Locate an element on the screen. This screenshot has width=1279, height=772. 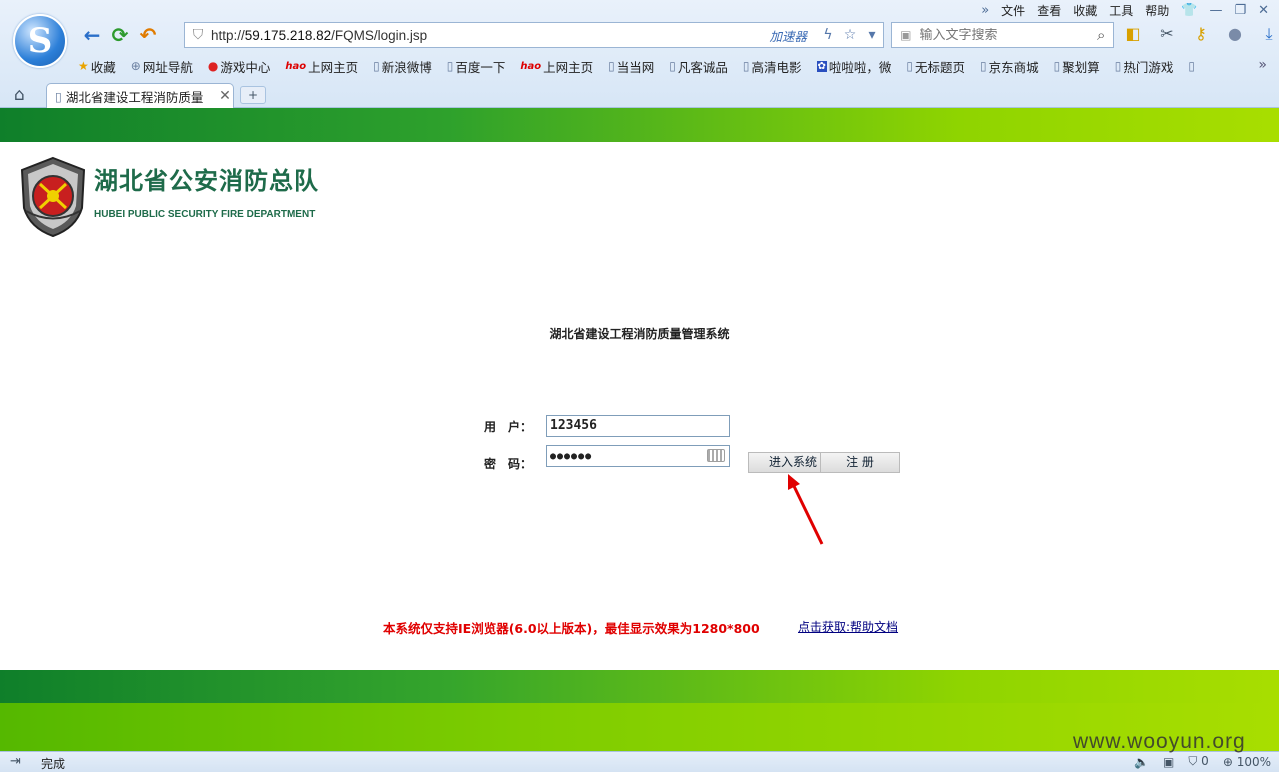
red-arrow-annotation is located at coordinates (806, 509).